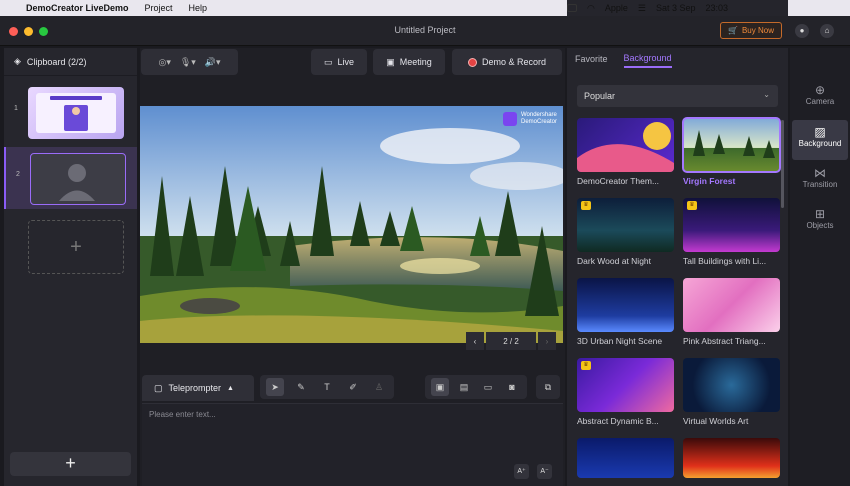 This screenshot has height=486, width=850. I want to click on teleprompter-icon: ▢, so click(158, 387).